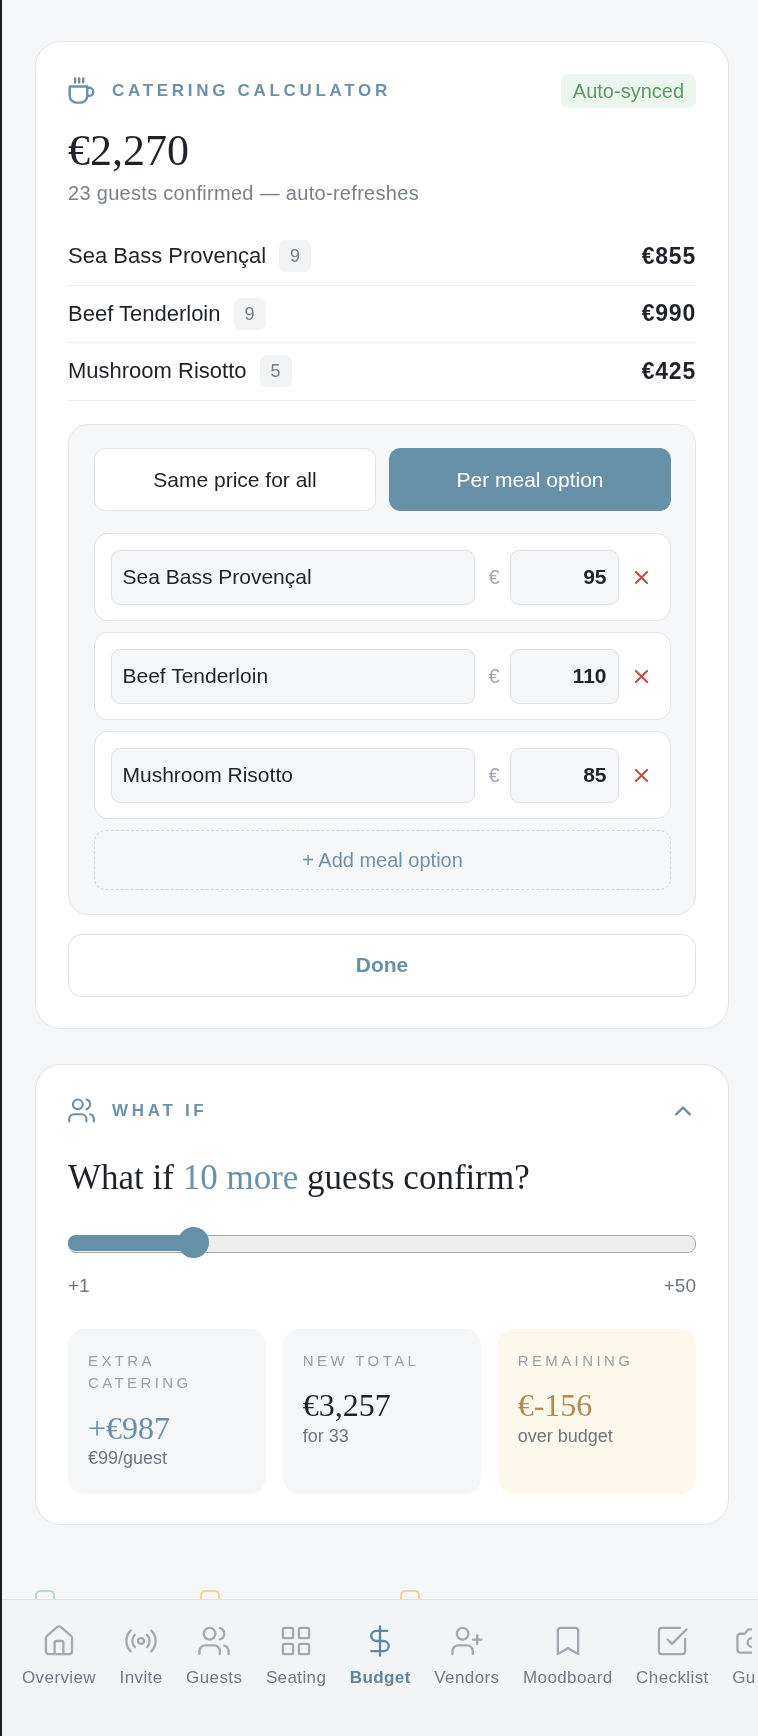 The width and height of the screenshot is (758, 1736). What do you see at coordinates (299, 1177) in the screenshot?
I see `question-text: What if 10 more guests confirm?` at bounding box center [299, 1177].